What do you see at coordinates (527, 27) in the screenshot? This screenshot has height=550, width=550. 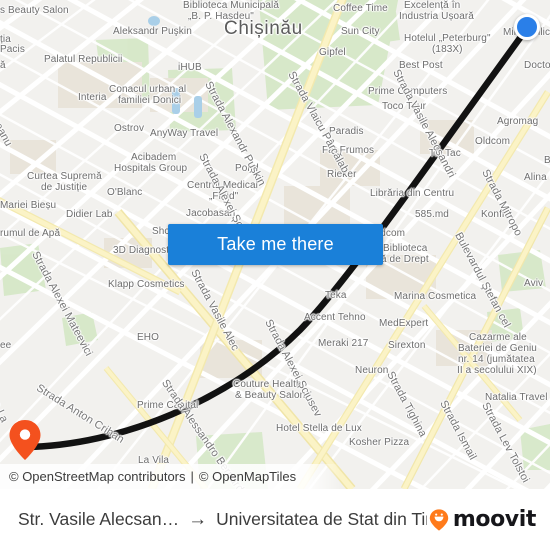 I see `destination-dot-marker` at bounding box center [527, 27].